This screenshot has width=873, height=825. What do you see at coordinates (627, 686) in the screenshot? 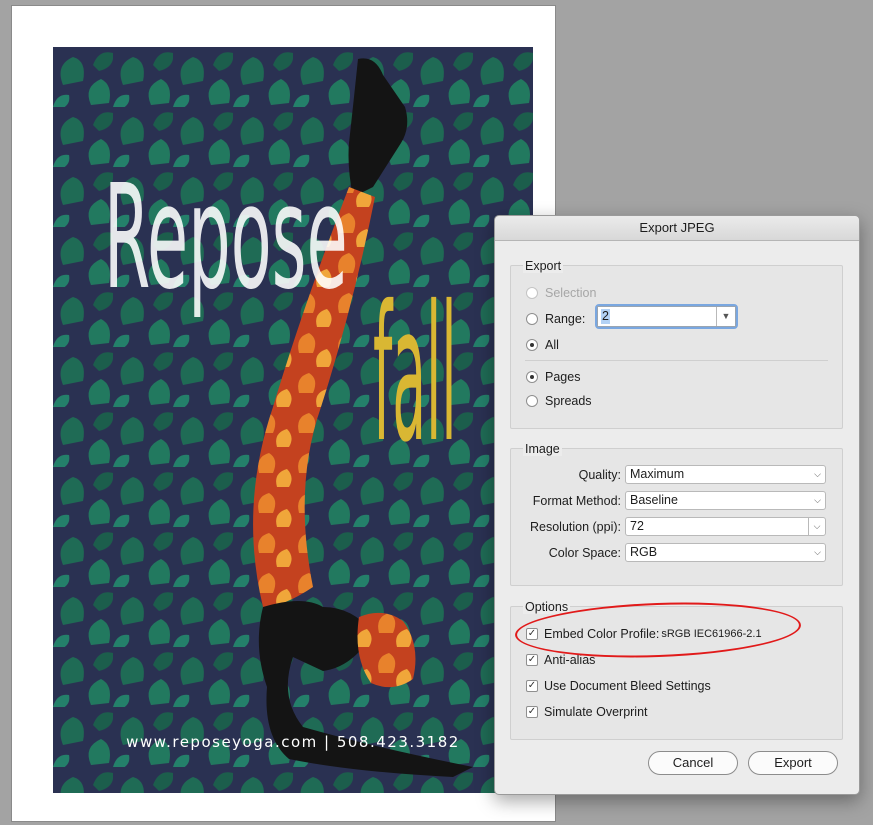
I see `document-bleed-label: Use Document Bleed Settings` at bounding box center [627, 686].